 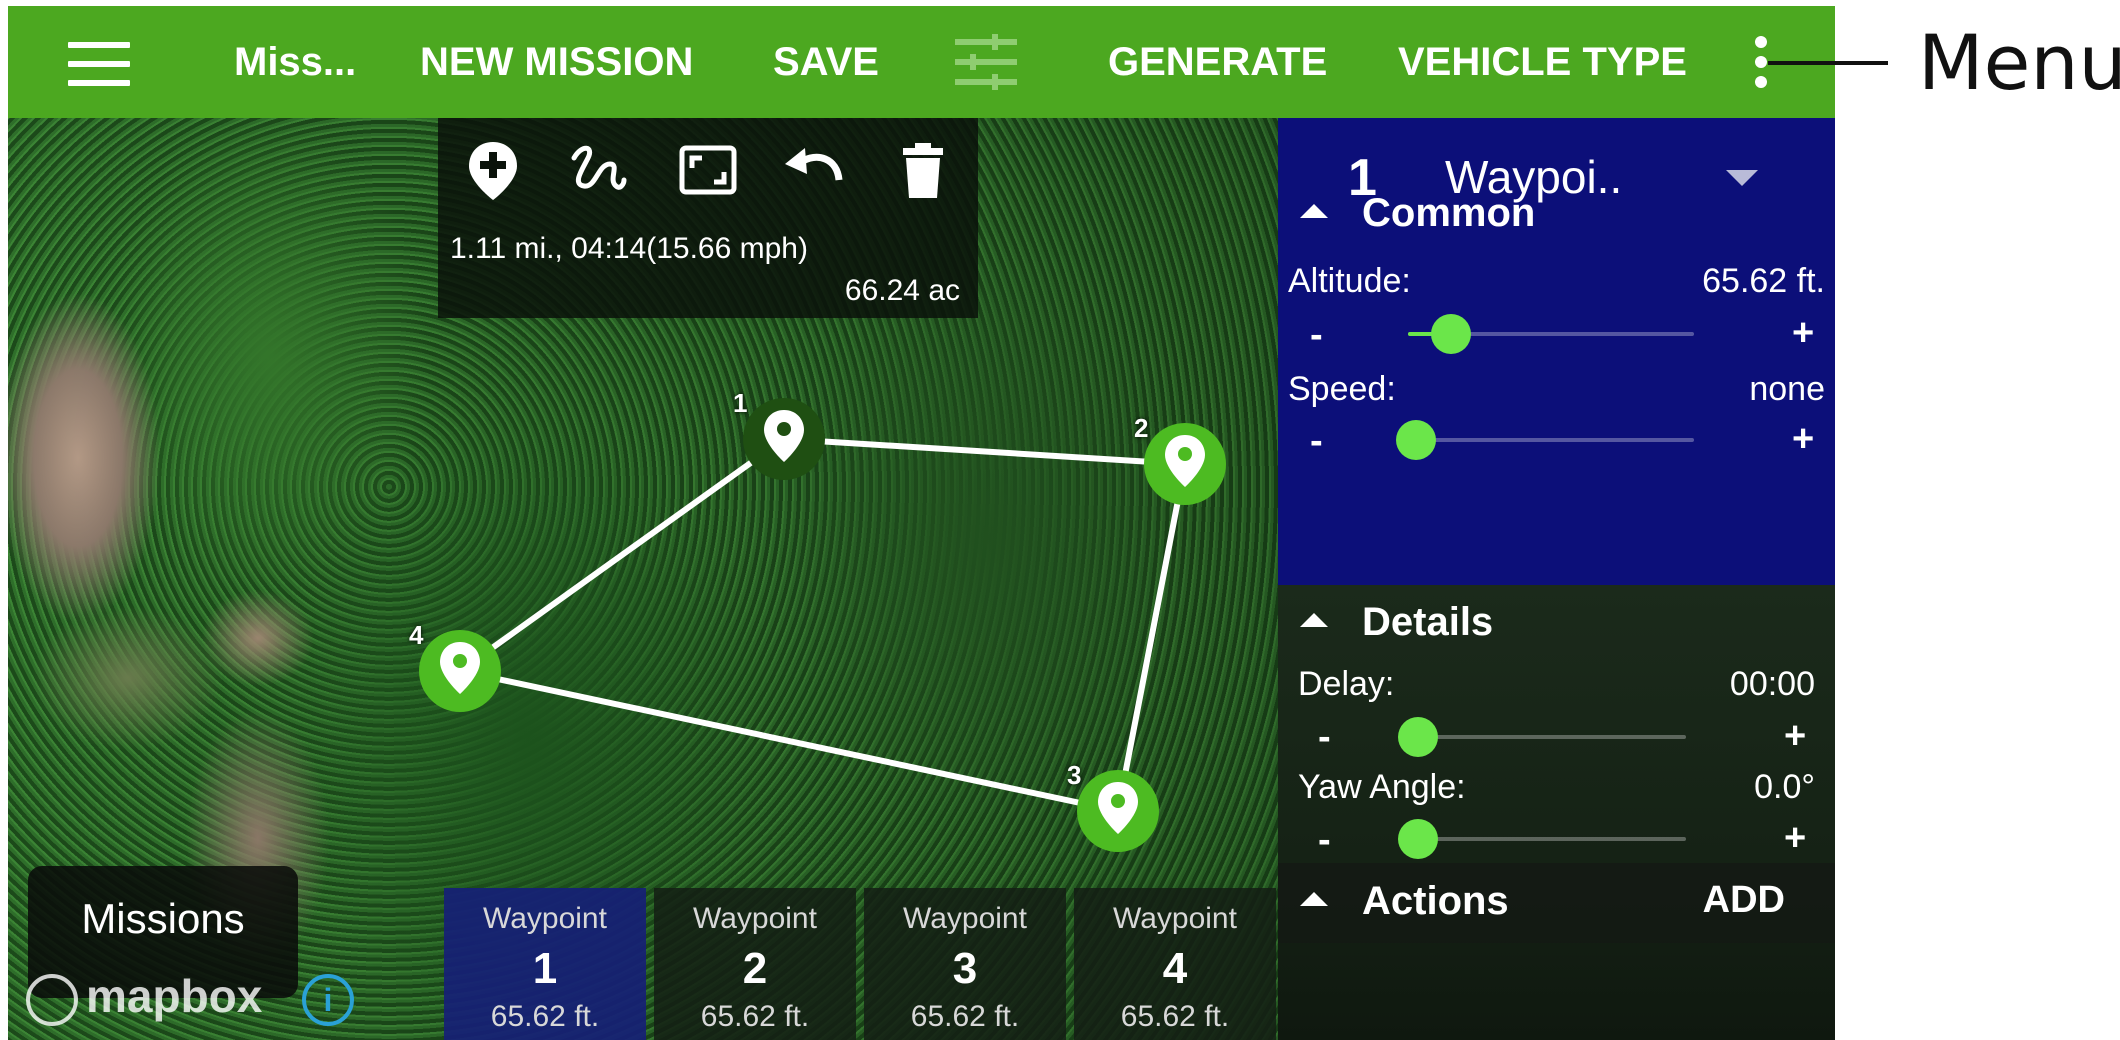 What do you see at coordinates (1314, 620) in the screenshot?
I see `collapse-details-icon` at bounding box center [1314, 620].